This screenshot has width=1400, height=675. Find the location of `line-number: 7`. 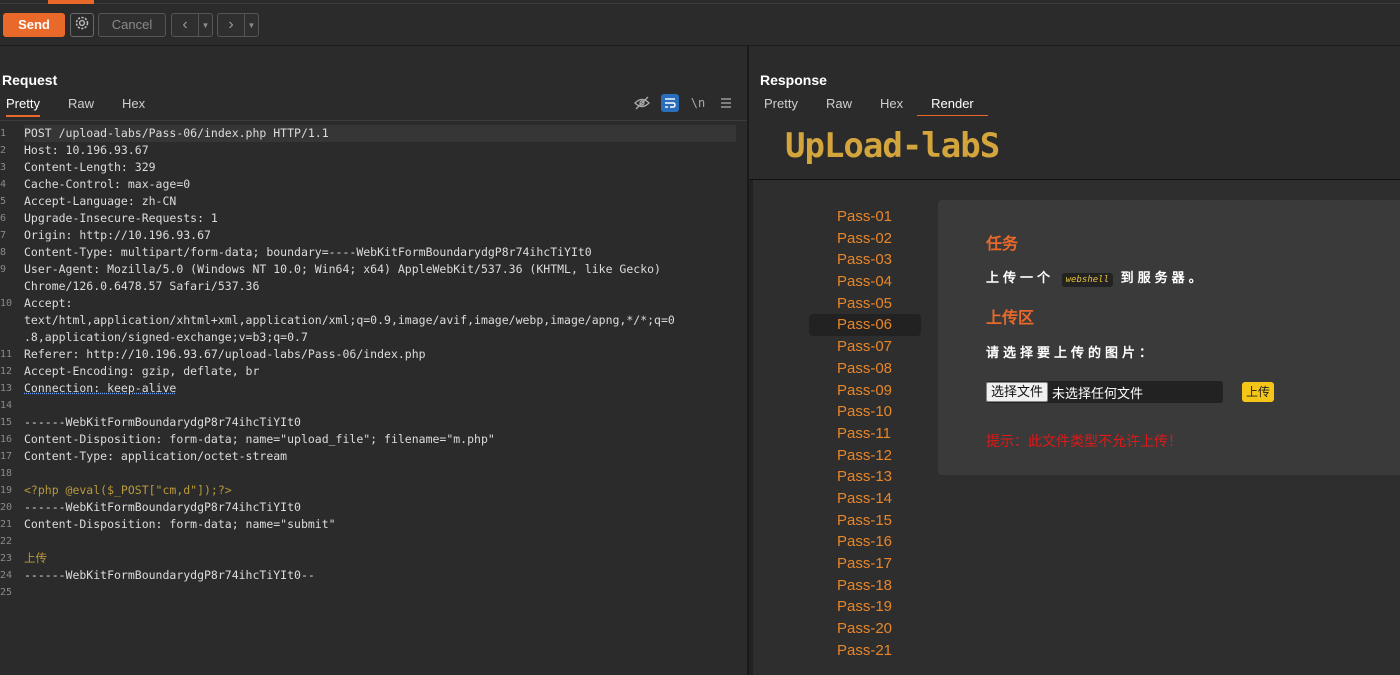

line-number: 7 is located at coordinates (3, 235).